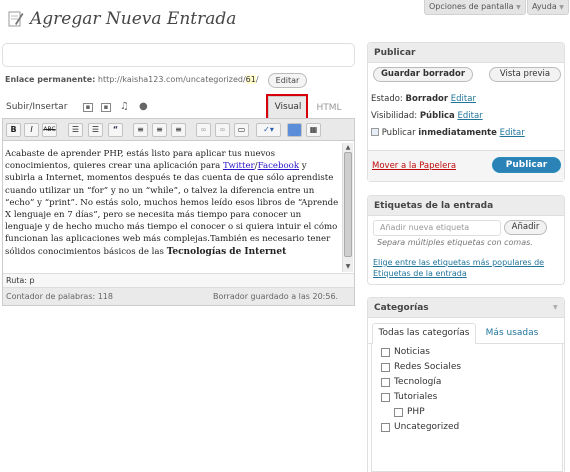 This screenshot has height=472, width=570. Describe the element at coordinates (124, 106) in the screenshot. I see `add-audio-icon: ♫` at that location.